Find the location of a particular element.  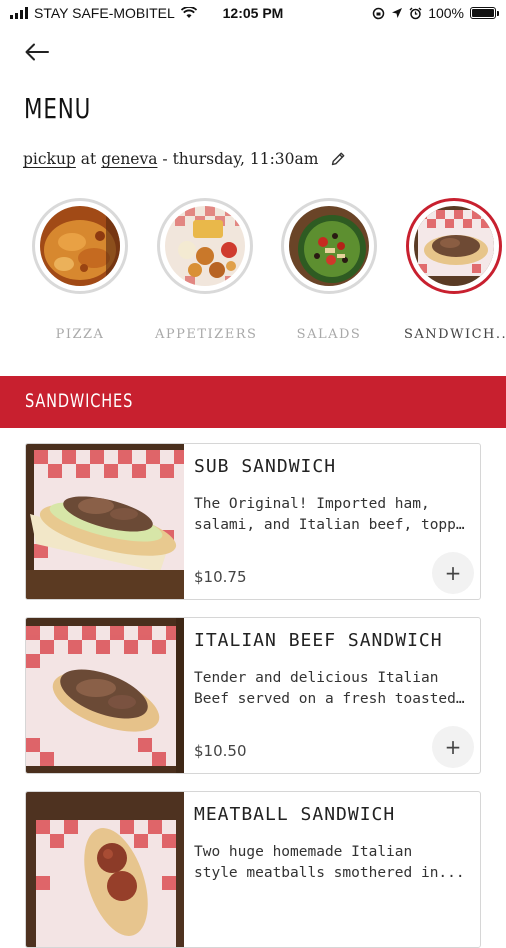

sandwich-photo is located at coordinates (454, 246).